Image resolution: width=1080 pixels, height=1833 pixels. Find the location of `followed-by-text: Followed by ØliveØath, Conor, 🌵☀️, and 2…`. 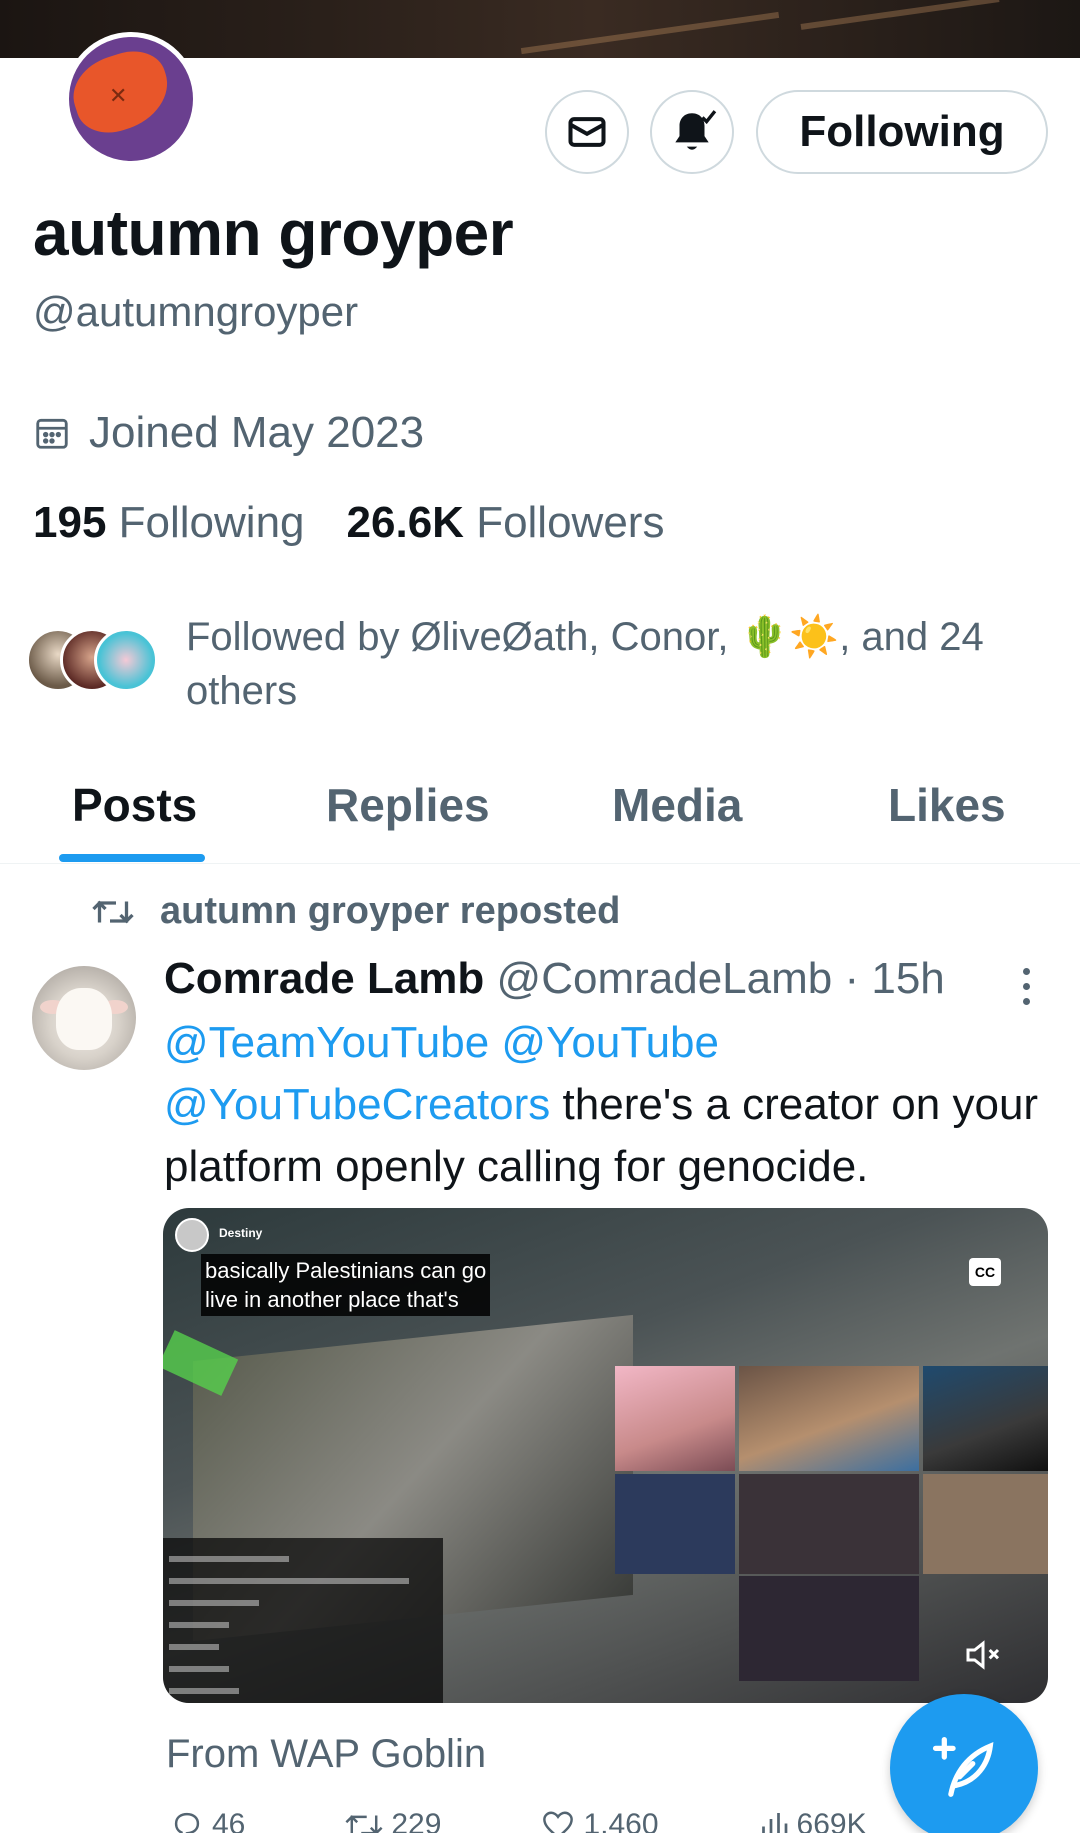

followed-by-text: Followed by ØliveØath, Conor, 🌵☀️, and 2… is located at coordinates (585, 664).